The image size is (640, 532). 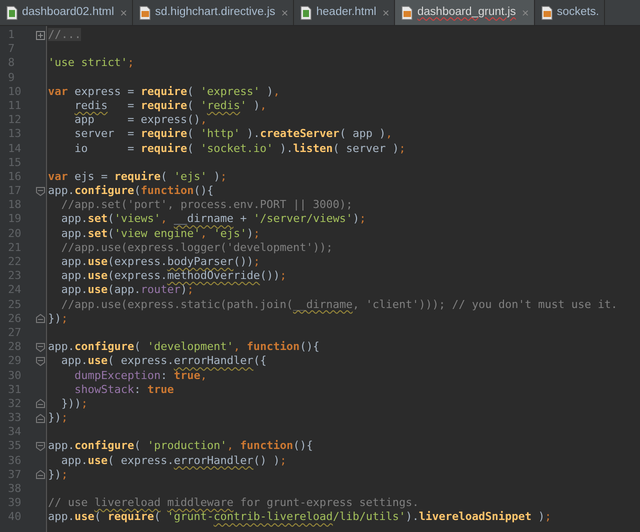 What do you see at coordinates (465, 12) in the screenshot?
I see `editor-tab: dashboard_grunt.js ×` at bounding box center [465, 12].